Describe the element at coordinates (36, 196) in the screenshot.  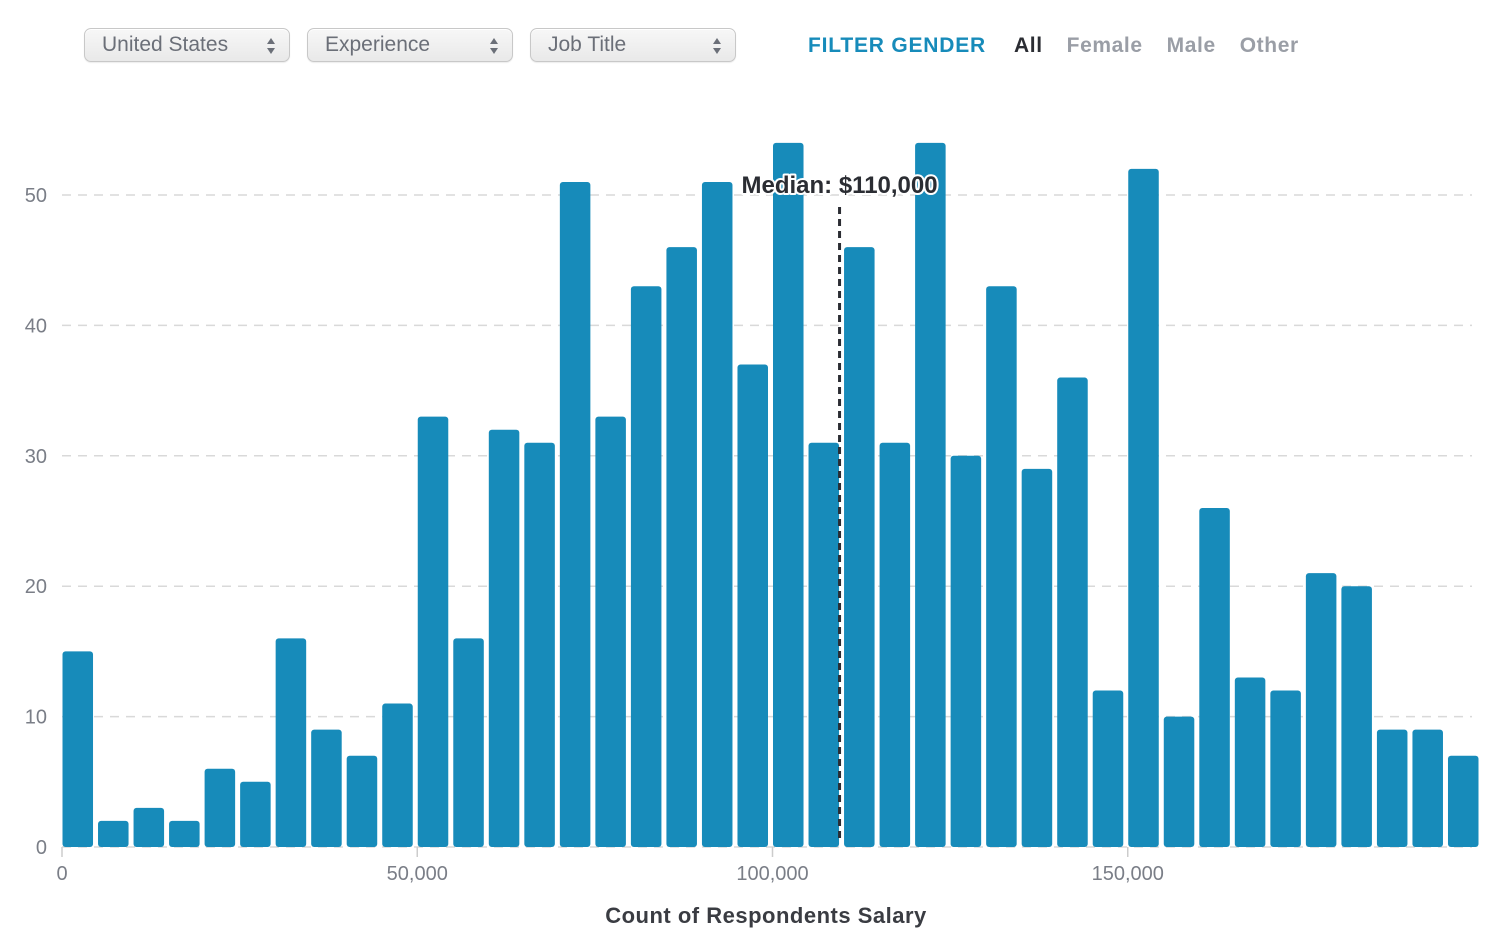
I see `y-tick-label: 50` at that location.